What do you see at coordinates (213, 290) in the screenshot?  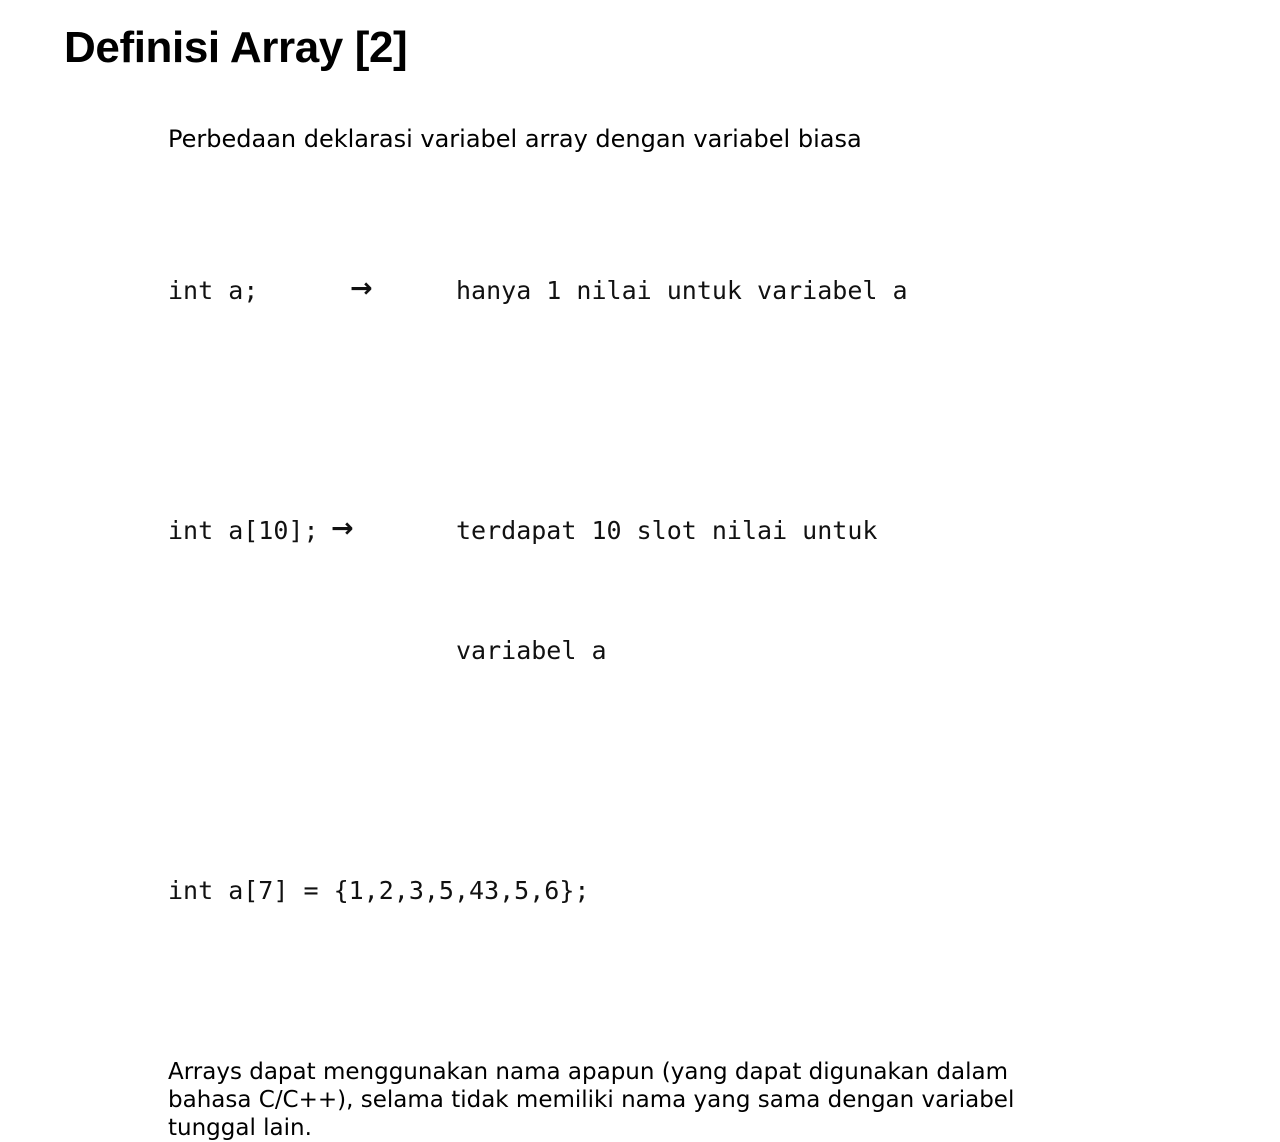 I see `code-declaration-scalar: int a;` at bounding box center [213, 290].